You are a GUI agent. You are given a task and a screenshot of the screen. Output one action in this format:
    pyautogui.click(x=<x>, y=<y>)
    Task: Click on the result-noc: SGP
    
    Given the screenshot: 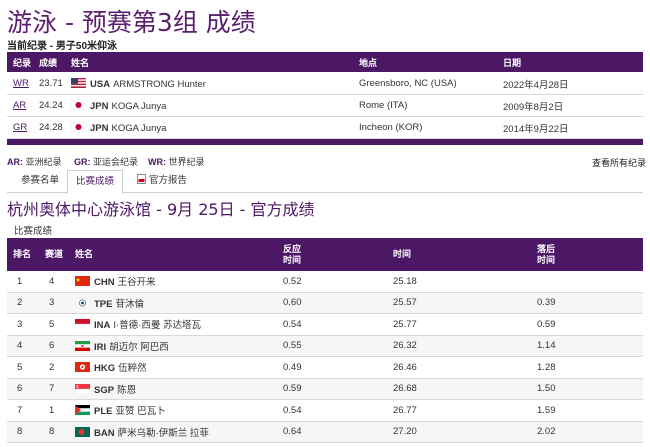 What is the action you would take?
    pyautogui.click(x=104, y=390)
    